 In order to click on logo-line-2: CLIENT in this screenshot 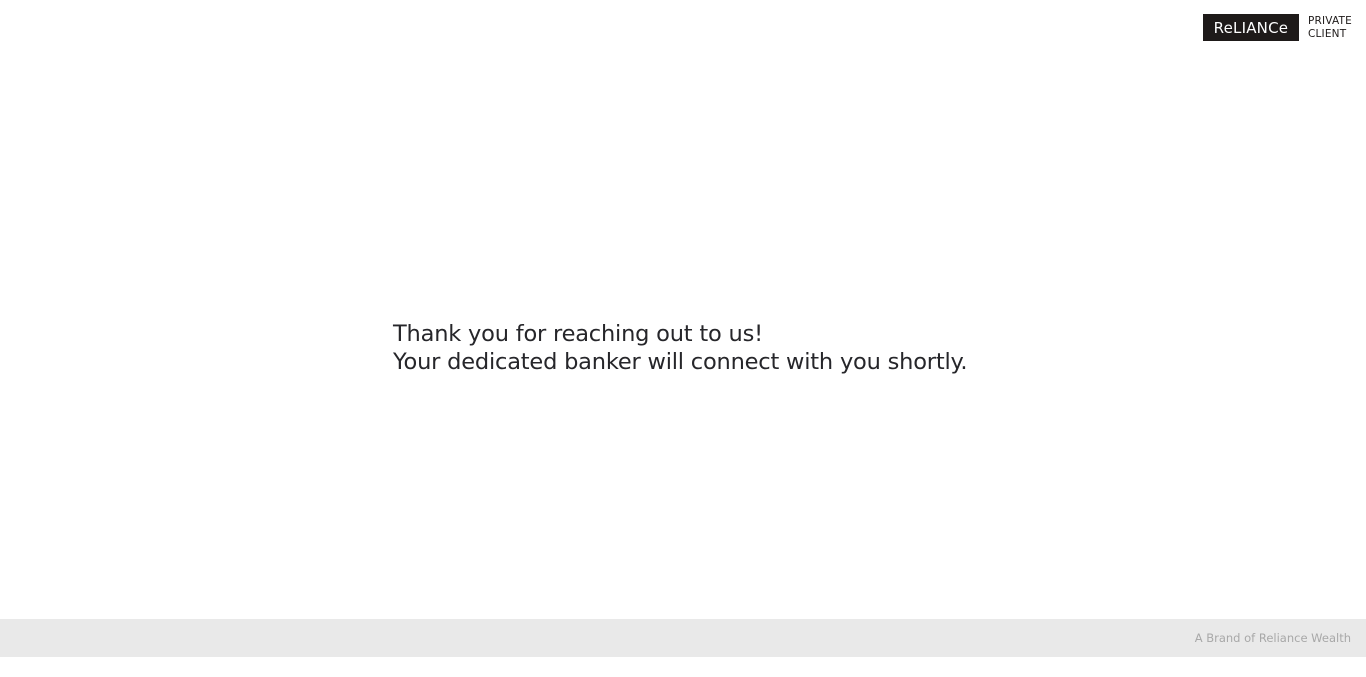, I will do `click(1327, 33)`.